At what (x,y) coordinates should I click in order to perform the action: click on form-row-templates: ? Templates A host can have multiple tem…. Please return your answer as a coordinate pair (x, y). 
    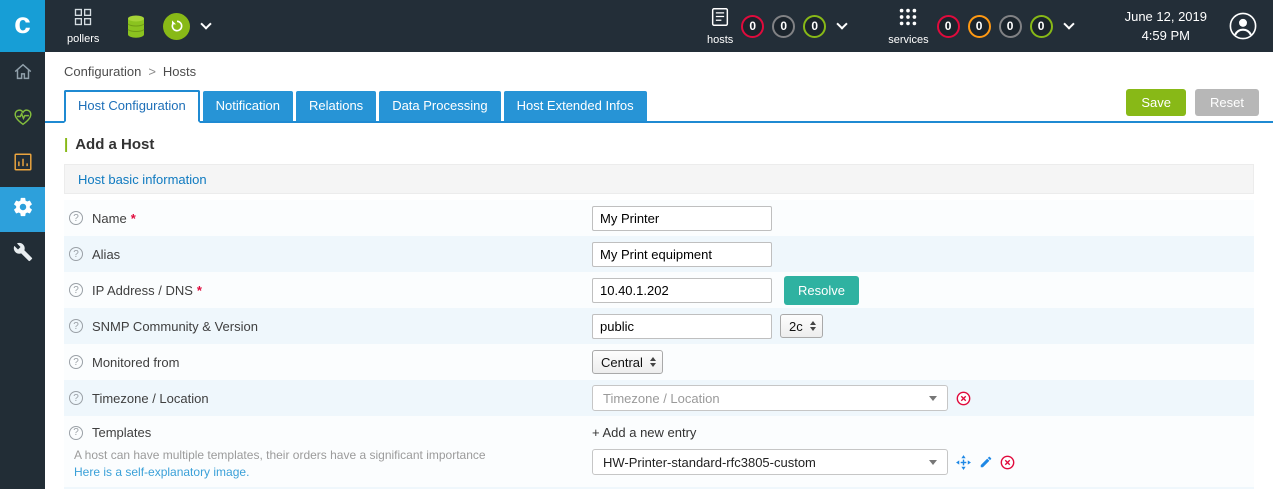
    Looking at the image, I should click on (659, 451).